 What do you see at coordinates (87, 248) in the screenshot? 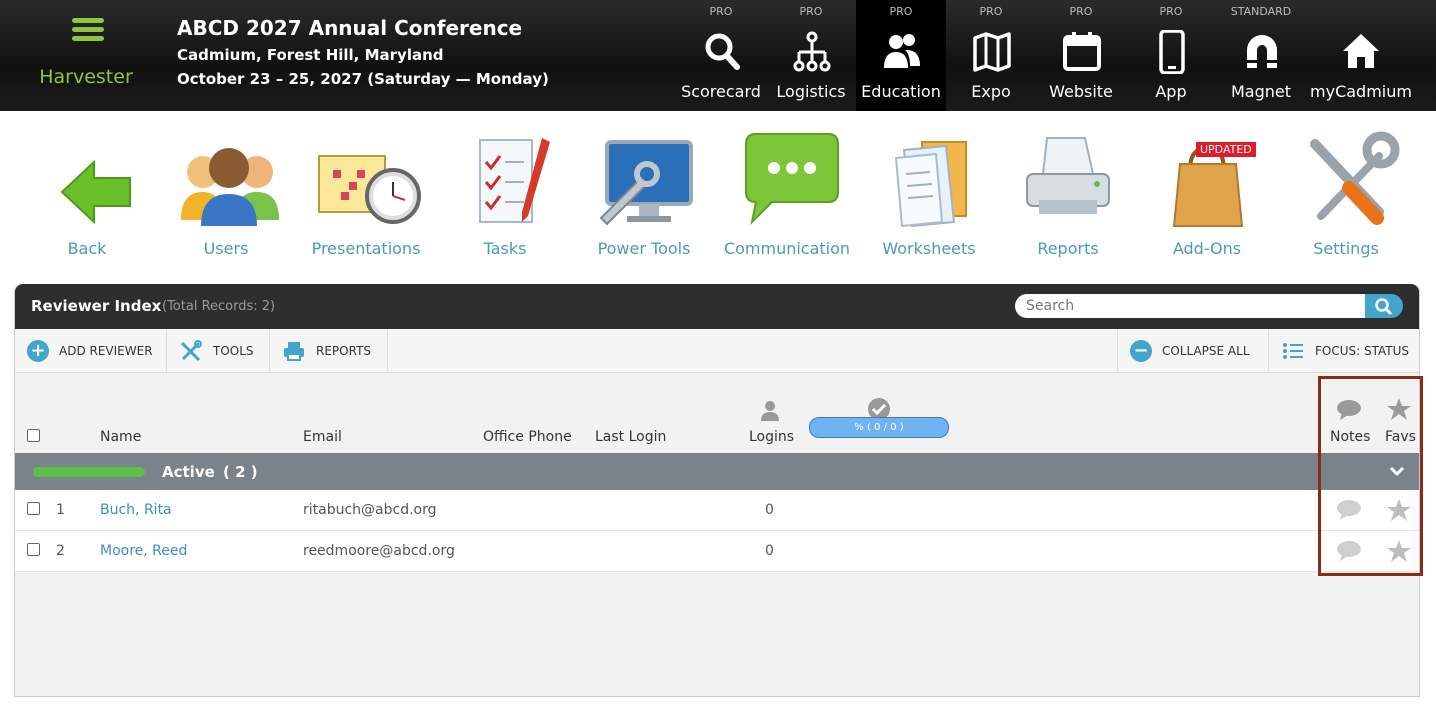
I see `tool-label: Back` at bounding box center [87, 248].